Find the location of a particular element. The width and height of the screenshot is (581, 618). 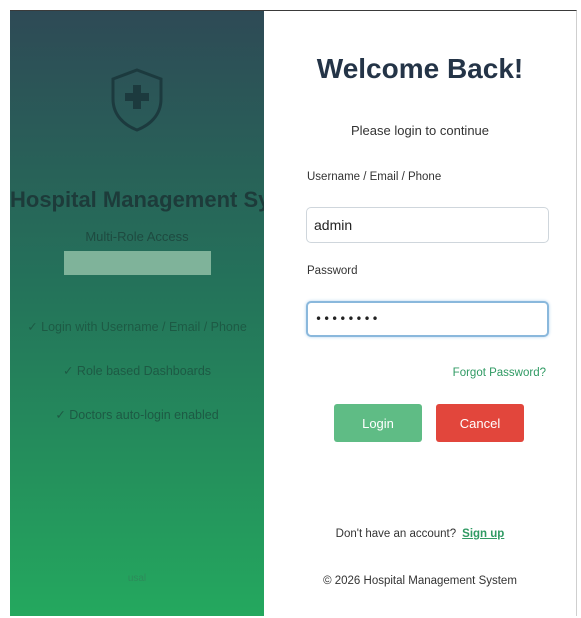

signup-link: Sign up is located at coordinates (483, 534).